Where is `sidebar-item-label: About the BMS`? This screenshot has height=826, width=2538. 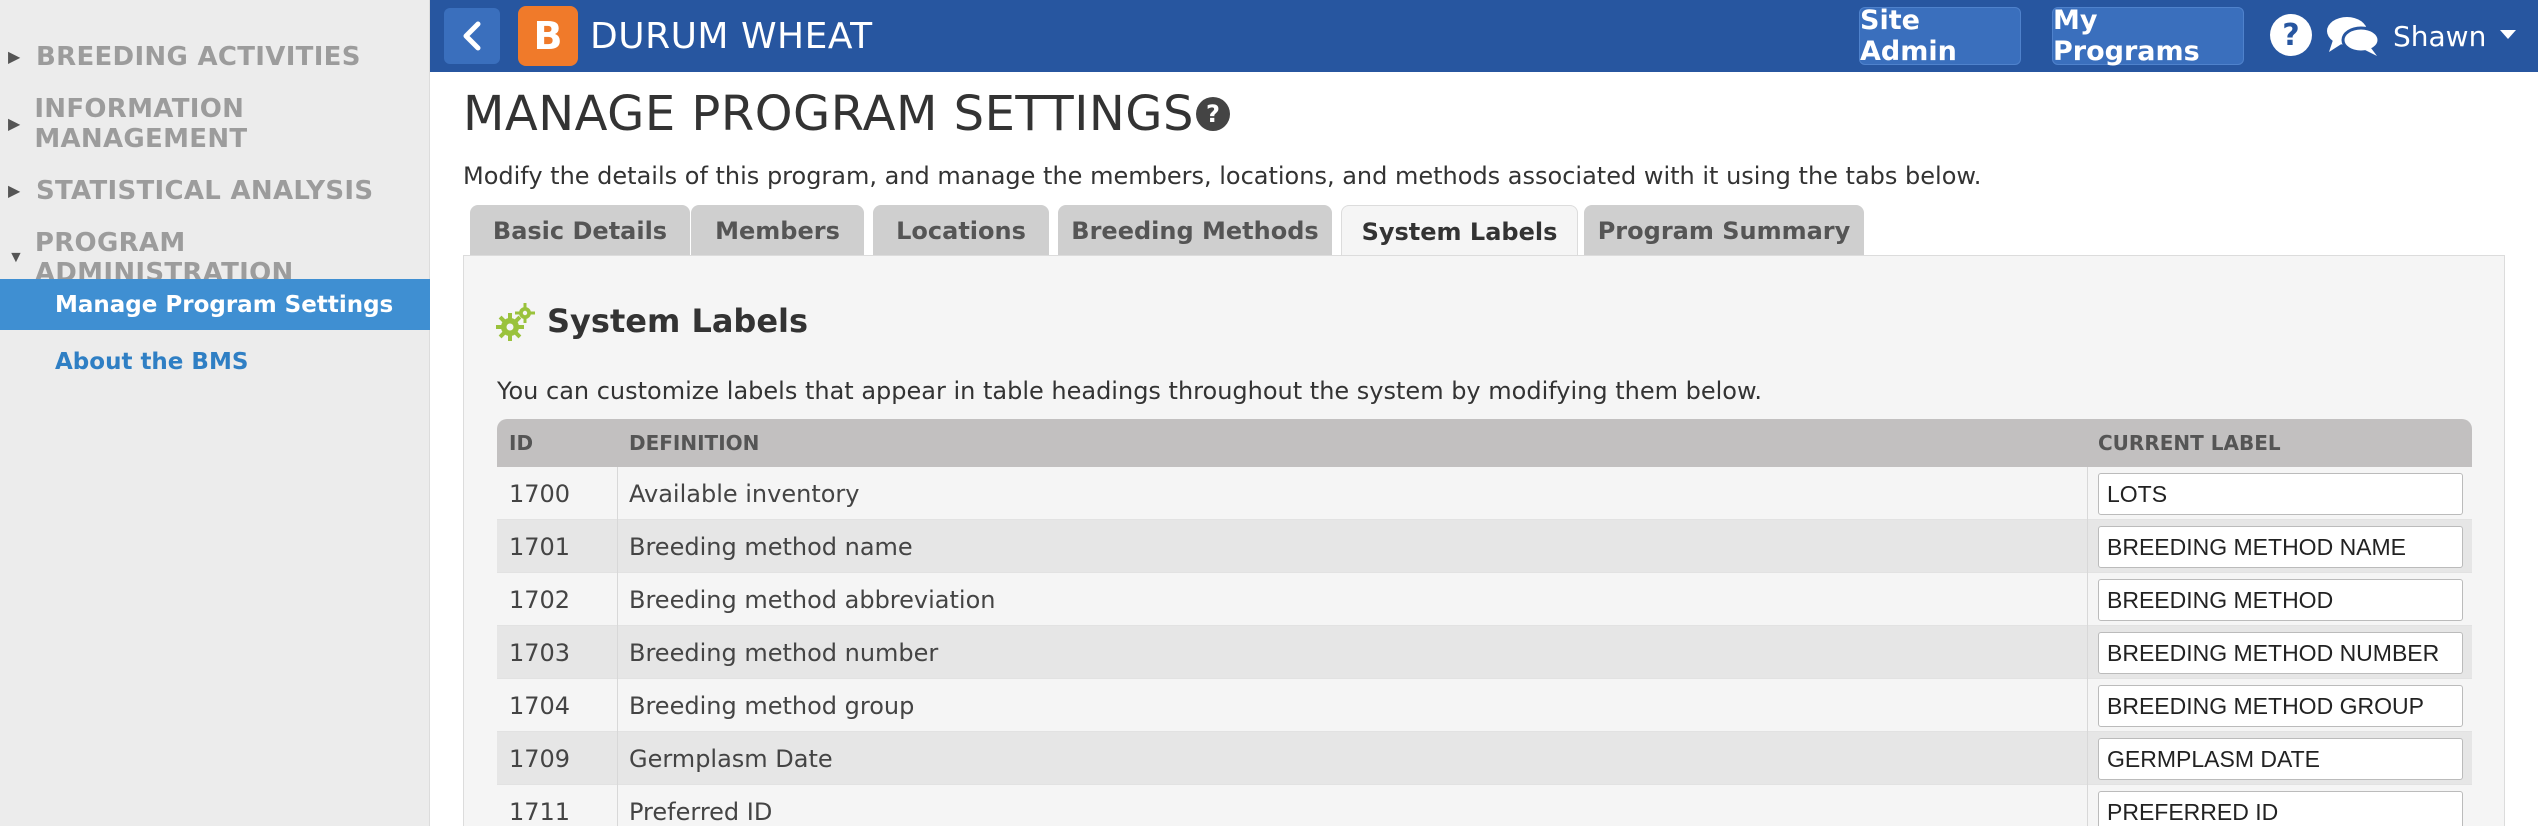 sidebar-item-label: About the BMS is located at coordinates (152, 362).